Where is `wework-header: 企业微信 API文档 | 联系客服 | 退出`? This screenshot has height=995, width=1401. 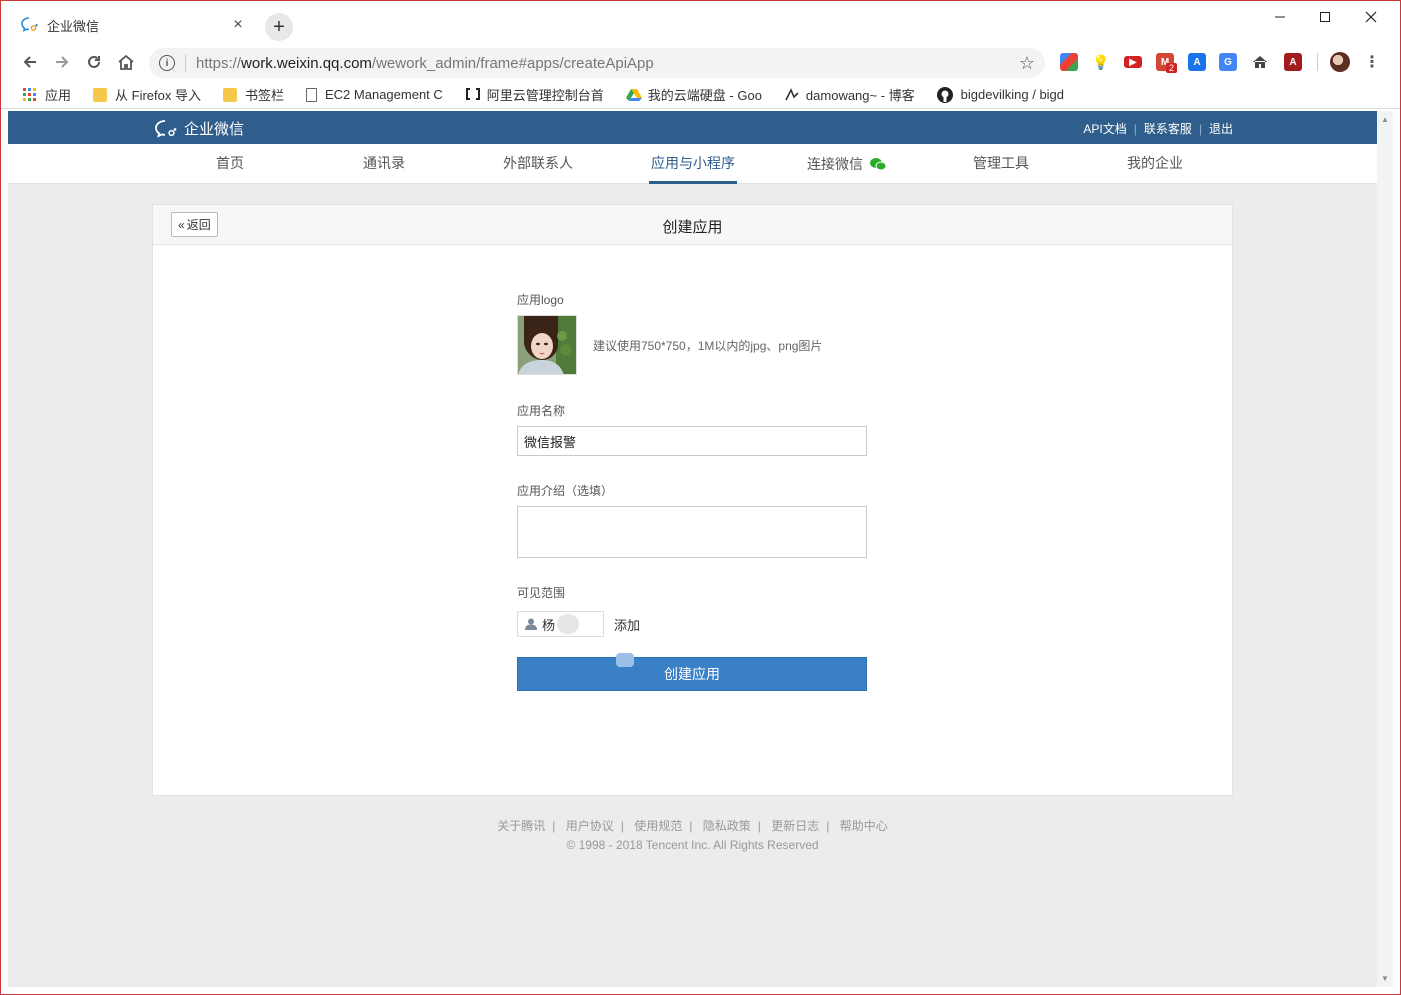 wework-header: 企业微信 API文档 | 联系客服 | 退出 is located at coordinates (692, 127).